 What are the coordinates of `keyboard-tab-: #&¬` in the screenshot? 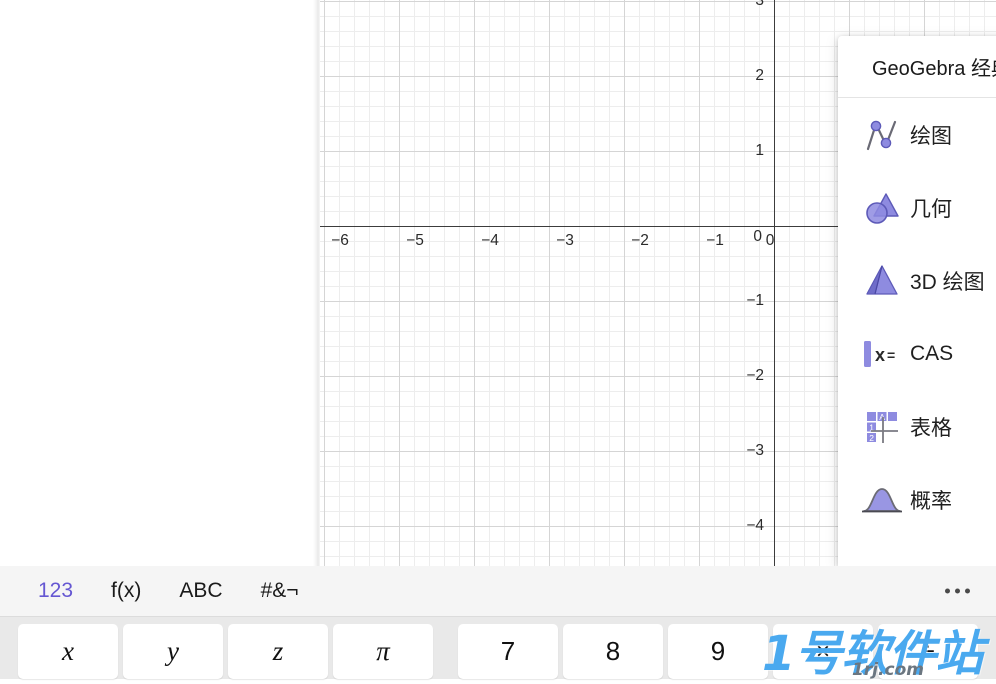 It's located at (280, 591).